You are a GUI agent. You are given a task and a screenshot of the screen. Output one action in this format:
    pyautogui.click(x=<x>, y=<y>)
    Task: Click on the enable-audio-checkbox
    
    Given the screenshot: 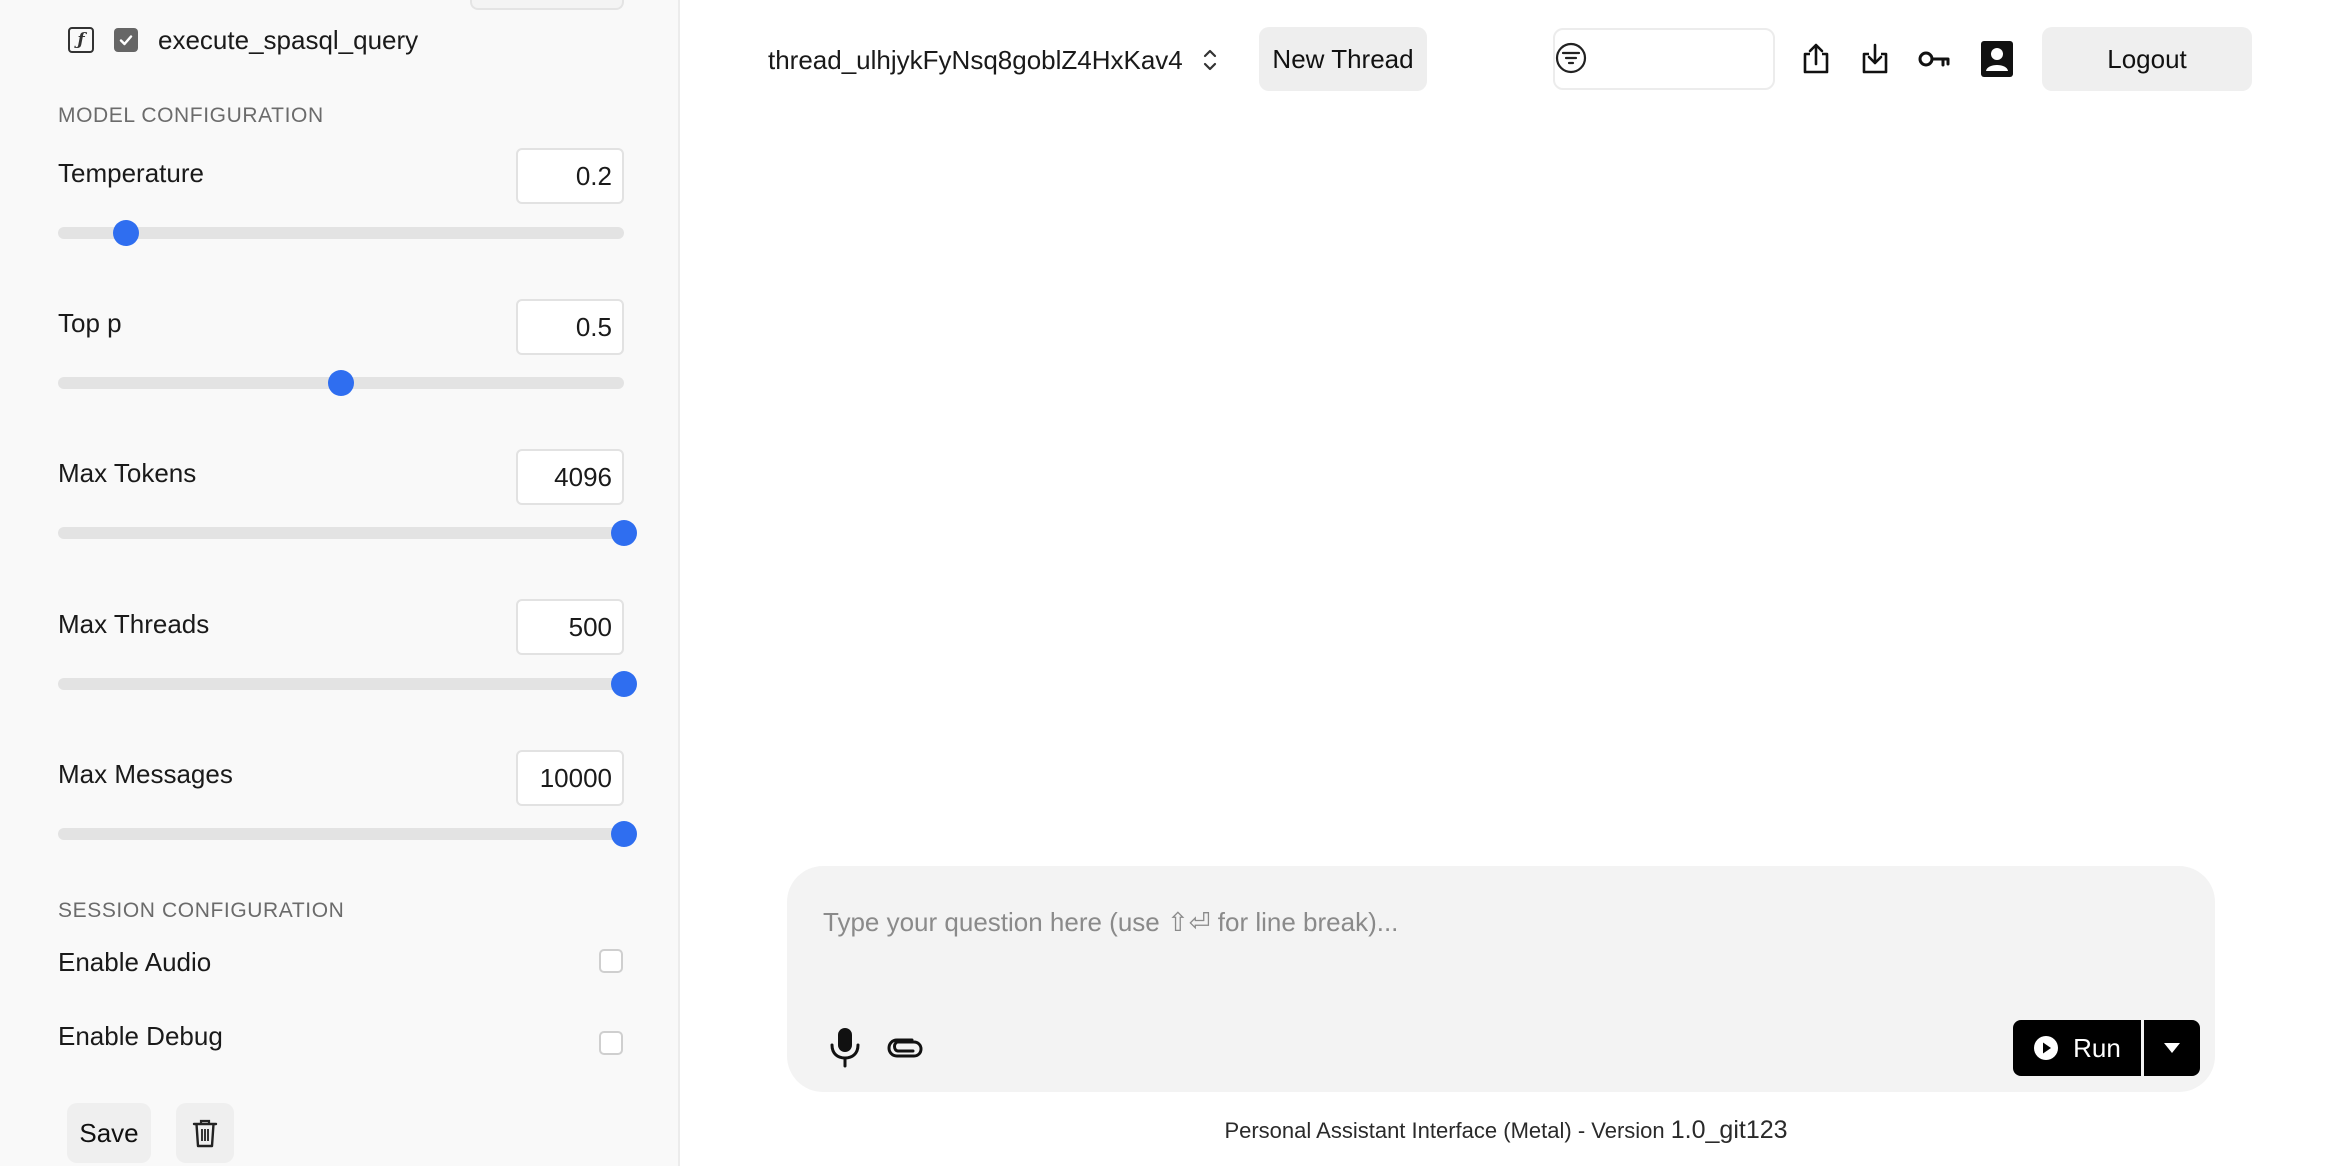 What is the action you would take?
    pyautogui.click(x=611, y=961)
    